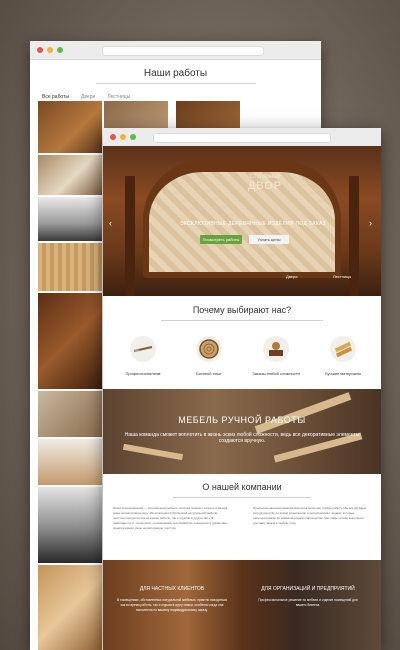  Describe the element at coordinates (172, 589) in the screenshot. I see `private-clients-title: ДЛЯ ЧАСТНЫХ КЛИЕНТОВ` at that location.